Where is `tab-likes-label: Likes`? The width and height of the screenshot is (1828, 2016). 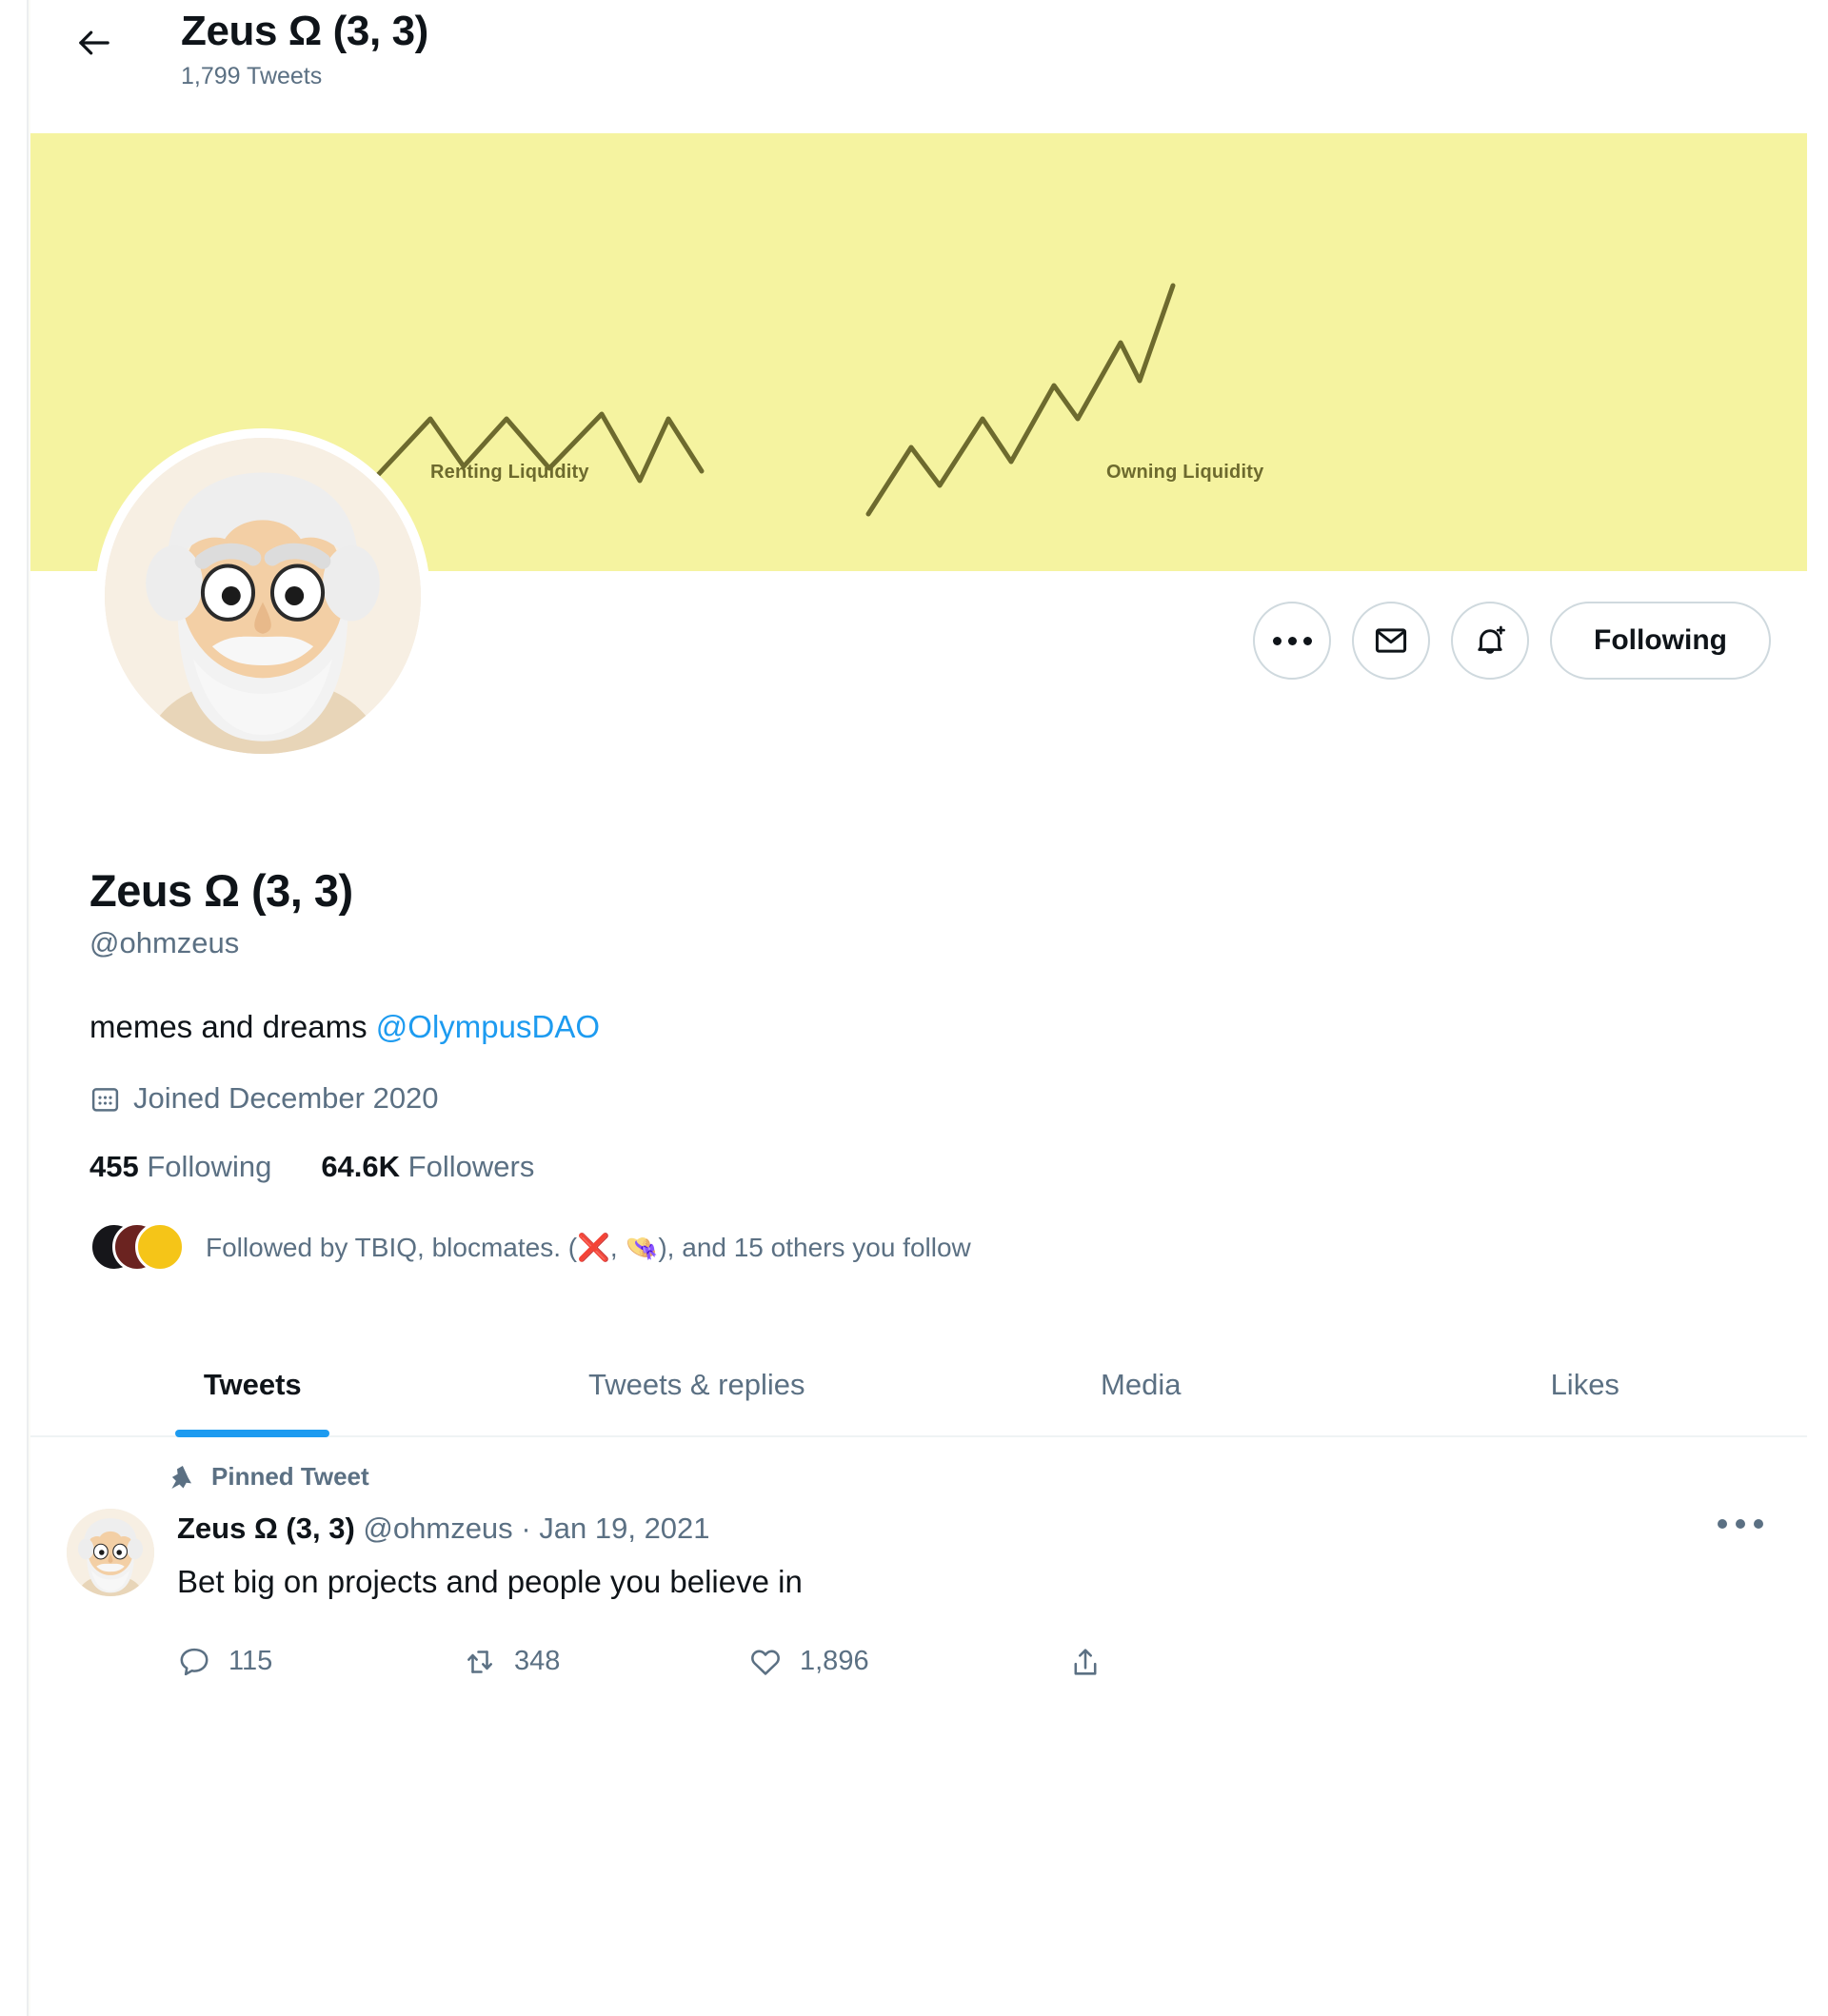
tab-likes-label: Likes is located at coordinates (1584, 1385).